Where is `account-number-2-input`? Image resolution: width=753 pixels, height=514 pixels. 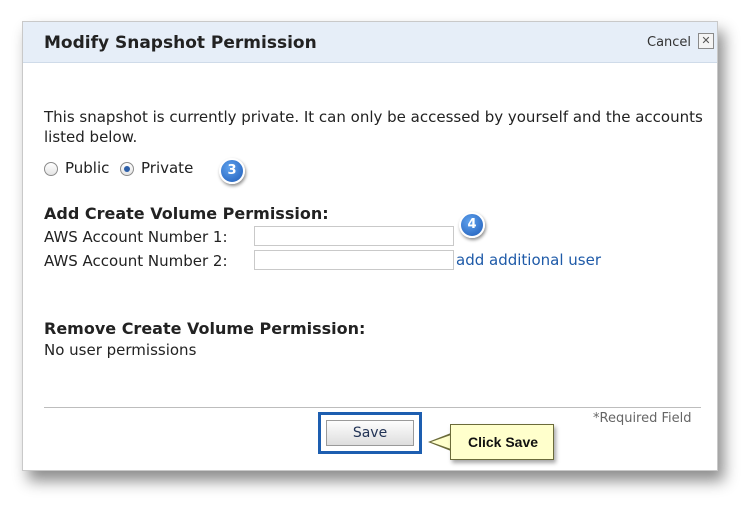 account-number-2-input is located at coordinates (354, 260).